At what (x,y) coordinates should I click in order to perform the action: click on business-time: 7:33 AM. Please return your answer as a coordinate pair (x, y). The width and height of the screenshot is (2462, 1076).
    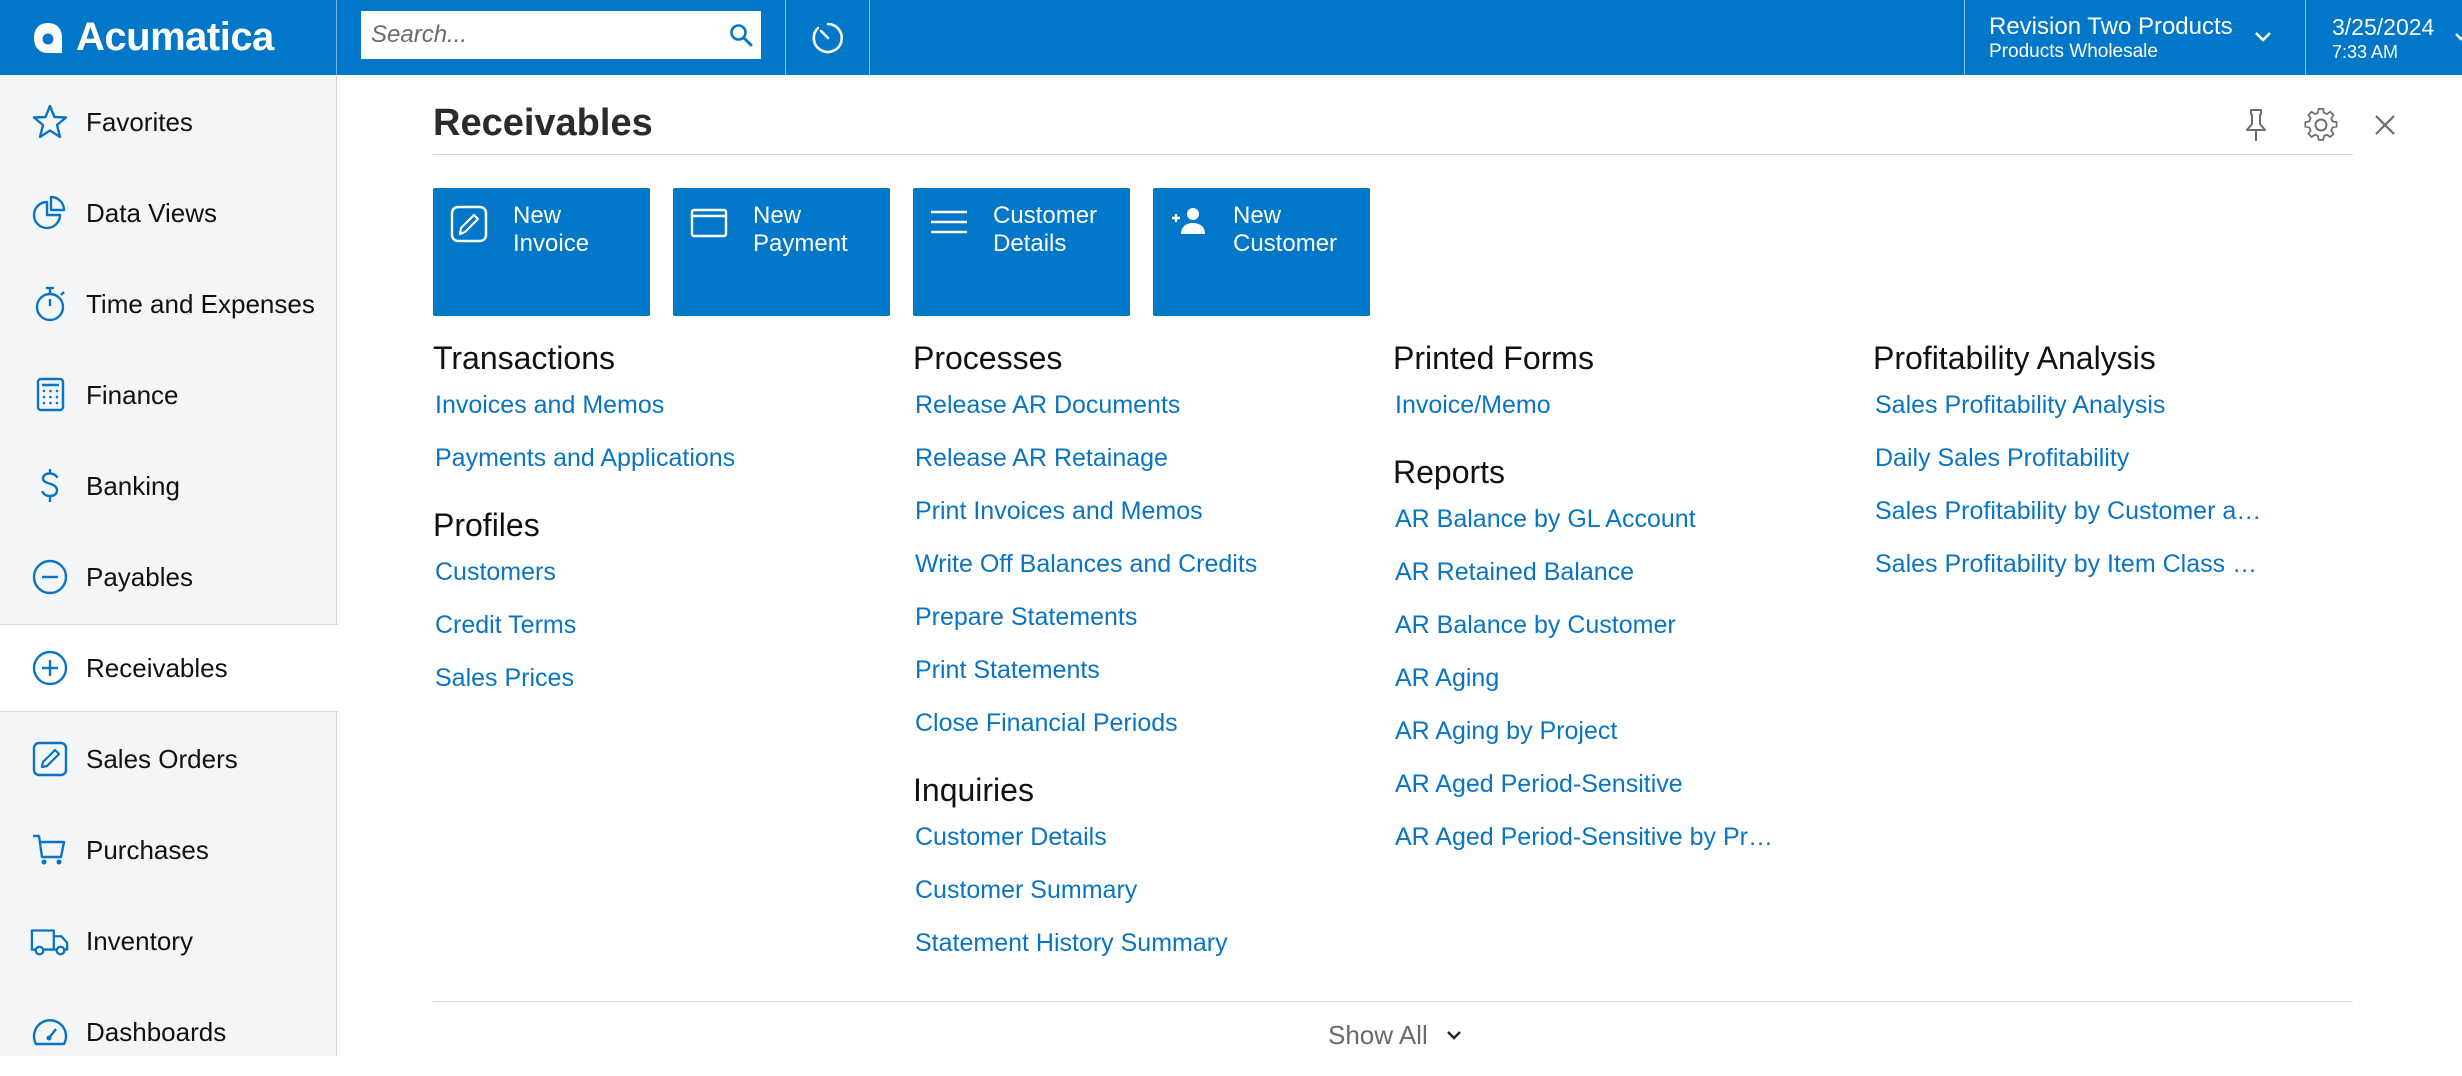
    Looking at the image, I should click on (2365, 51).